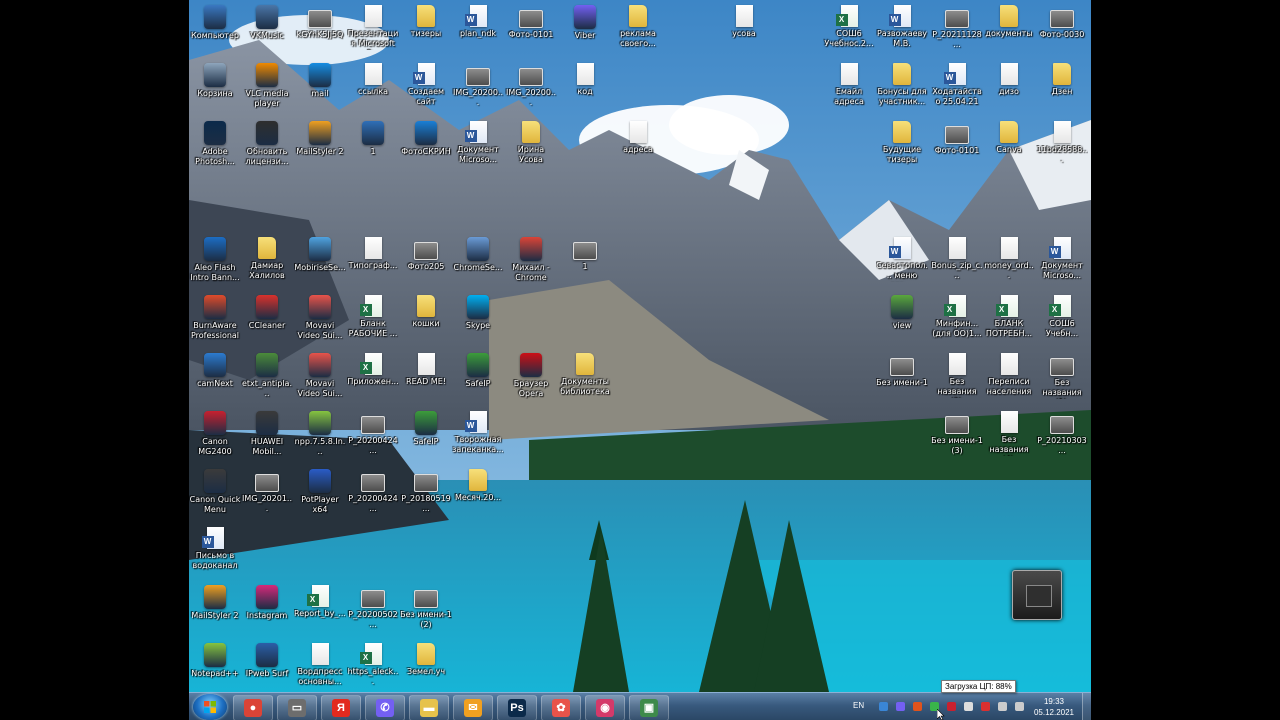 This screenshot has height=720, width=1280. I want to click on desktop-icon: код, so click(585, 78).